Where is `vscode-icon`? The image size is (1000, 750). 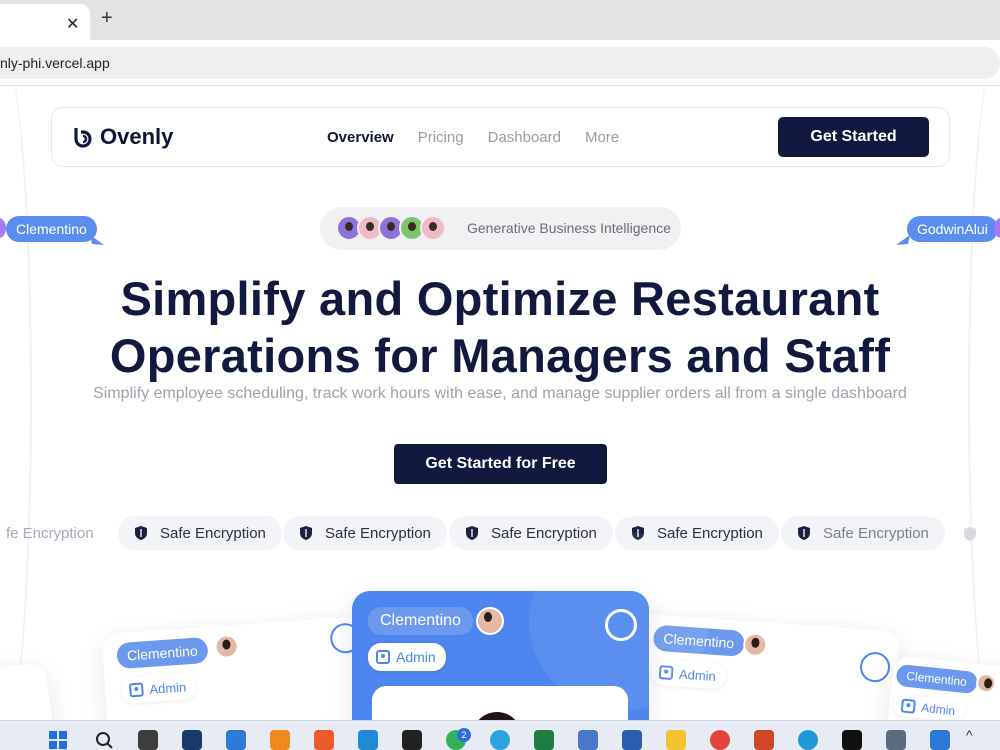 vscode-icon is located at coordinates (368, 740).